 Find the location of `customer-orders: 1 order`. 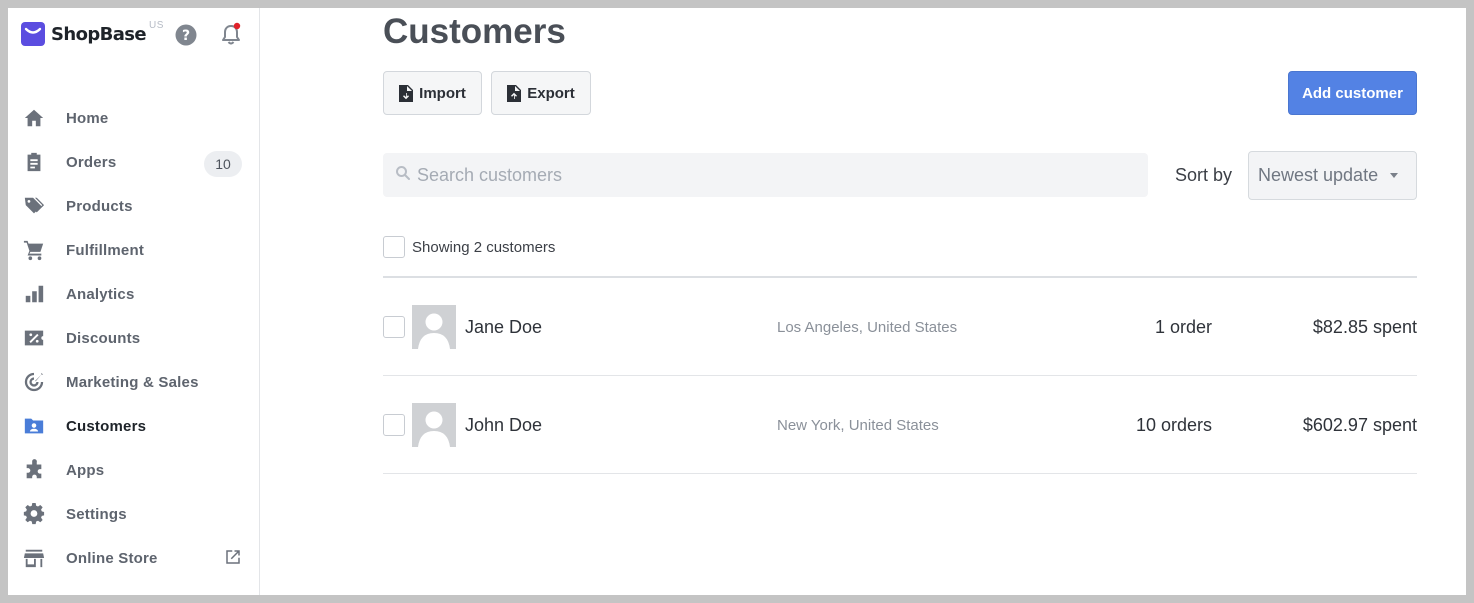

customer-orders: 1 order is located at coordinates (1183, 327).